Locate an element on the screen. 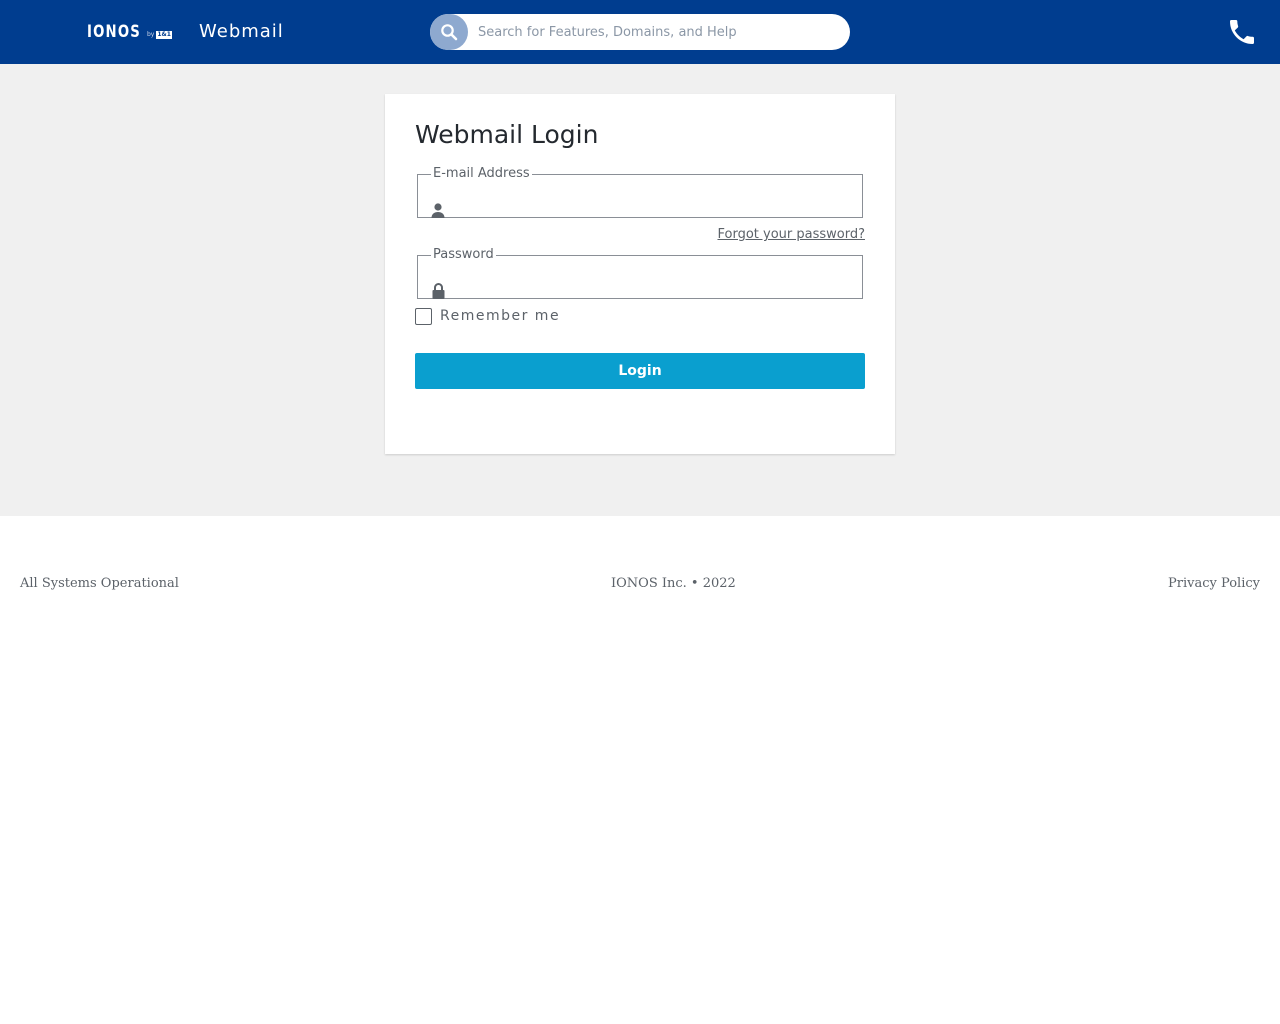  search-input is located at coordinates (654, 32).